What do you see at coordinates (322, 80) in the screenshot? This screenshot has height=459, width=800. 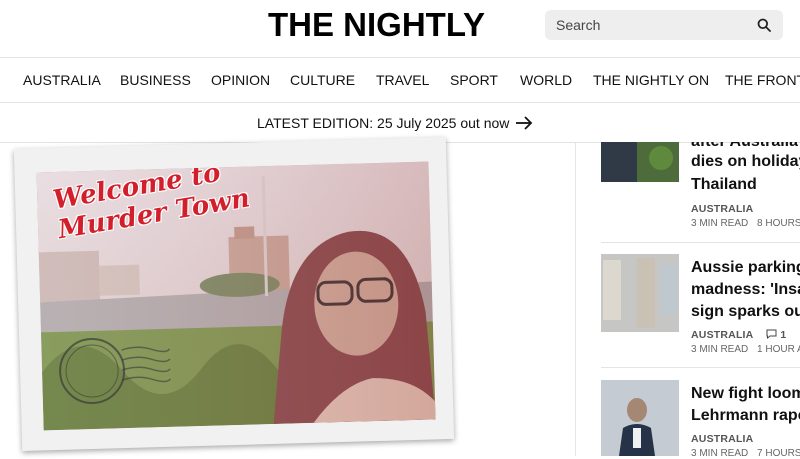 I see `nav-item-culture: CULTURE` at bounding box center [322, 80].